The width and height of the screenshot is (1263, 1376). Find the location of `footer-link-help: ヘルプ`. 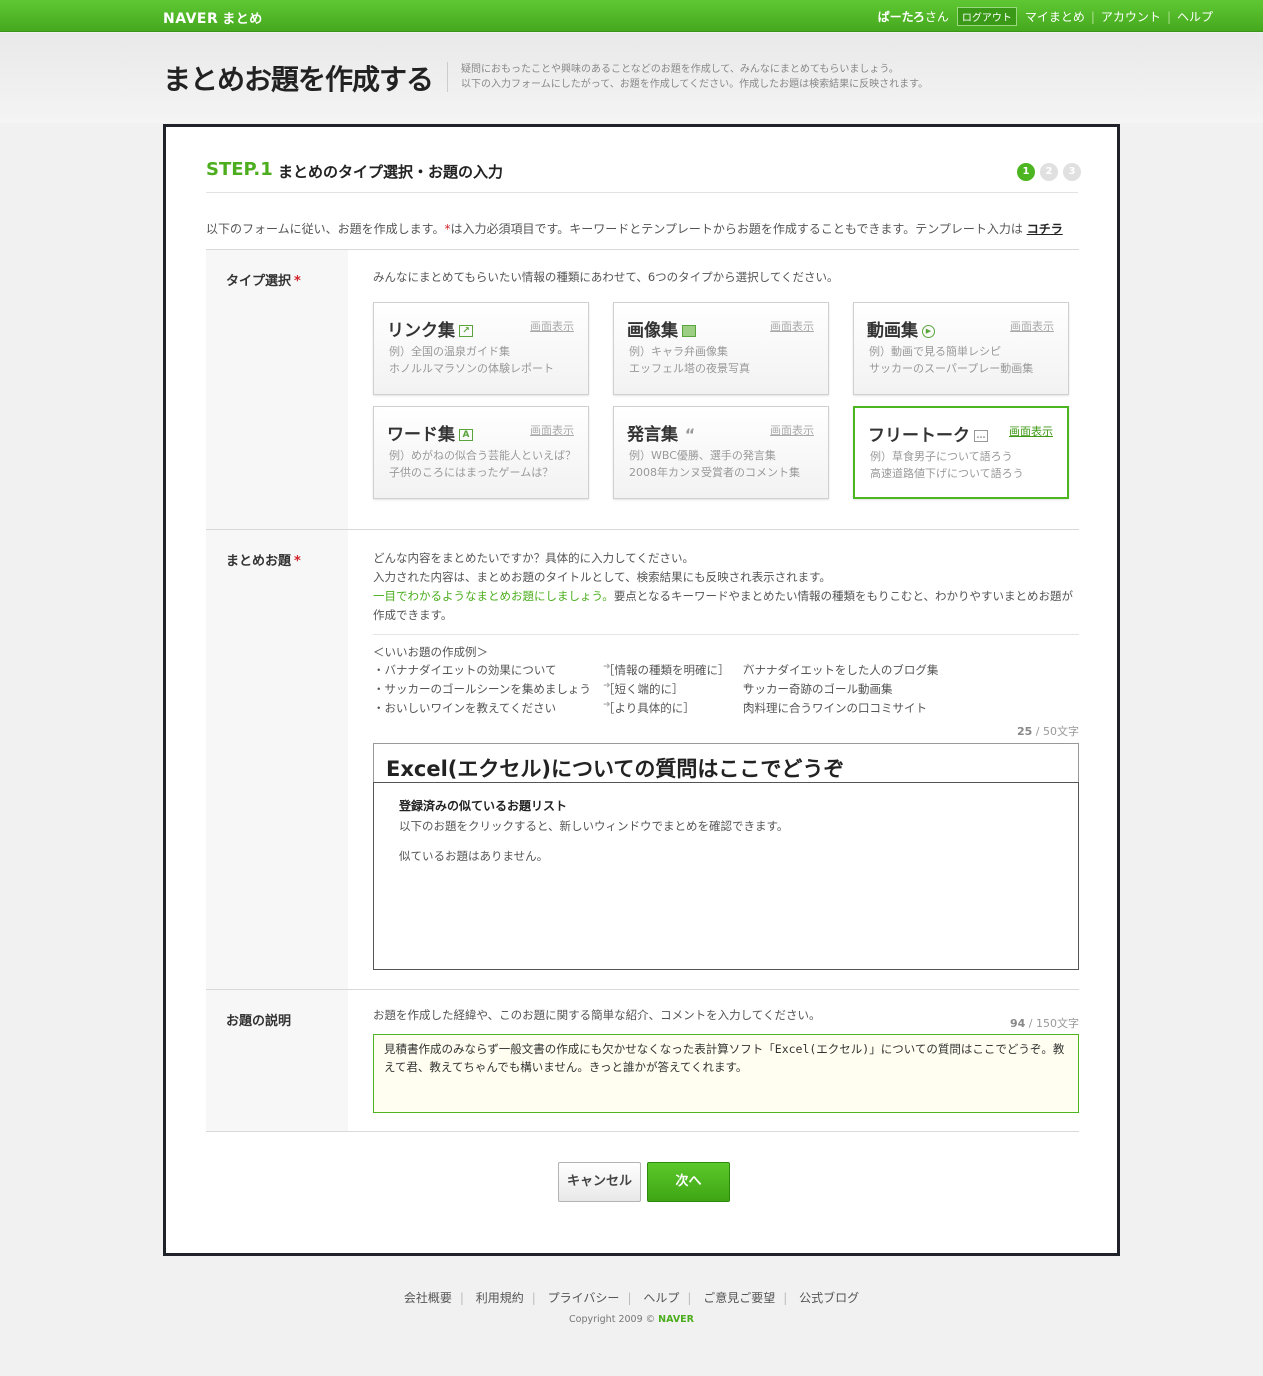

footer-link-help: ヘルプ is located at coordinates (661, 1298).